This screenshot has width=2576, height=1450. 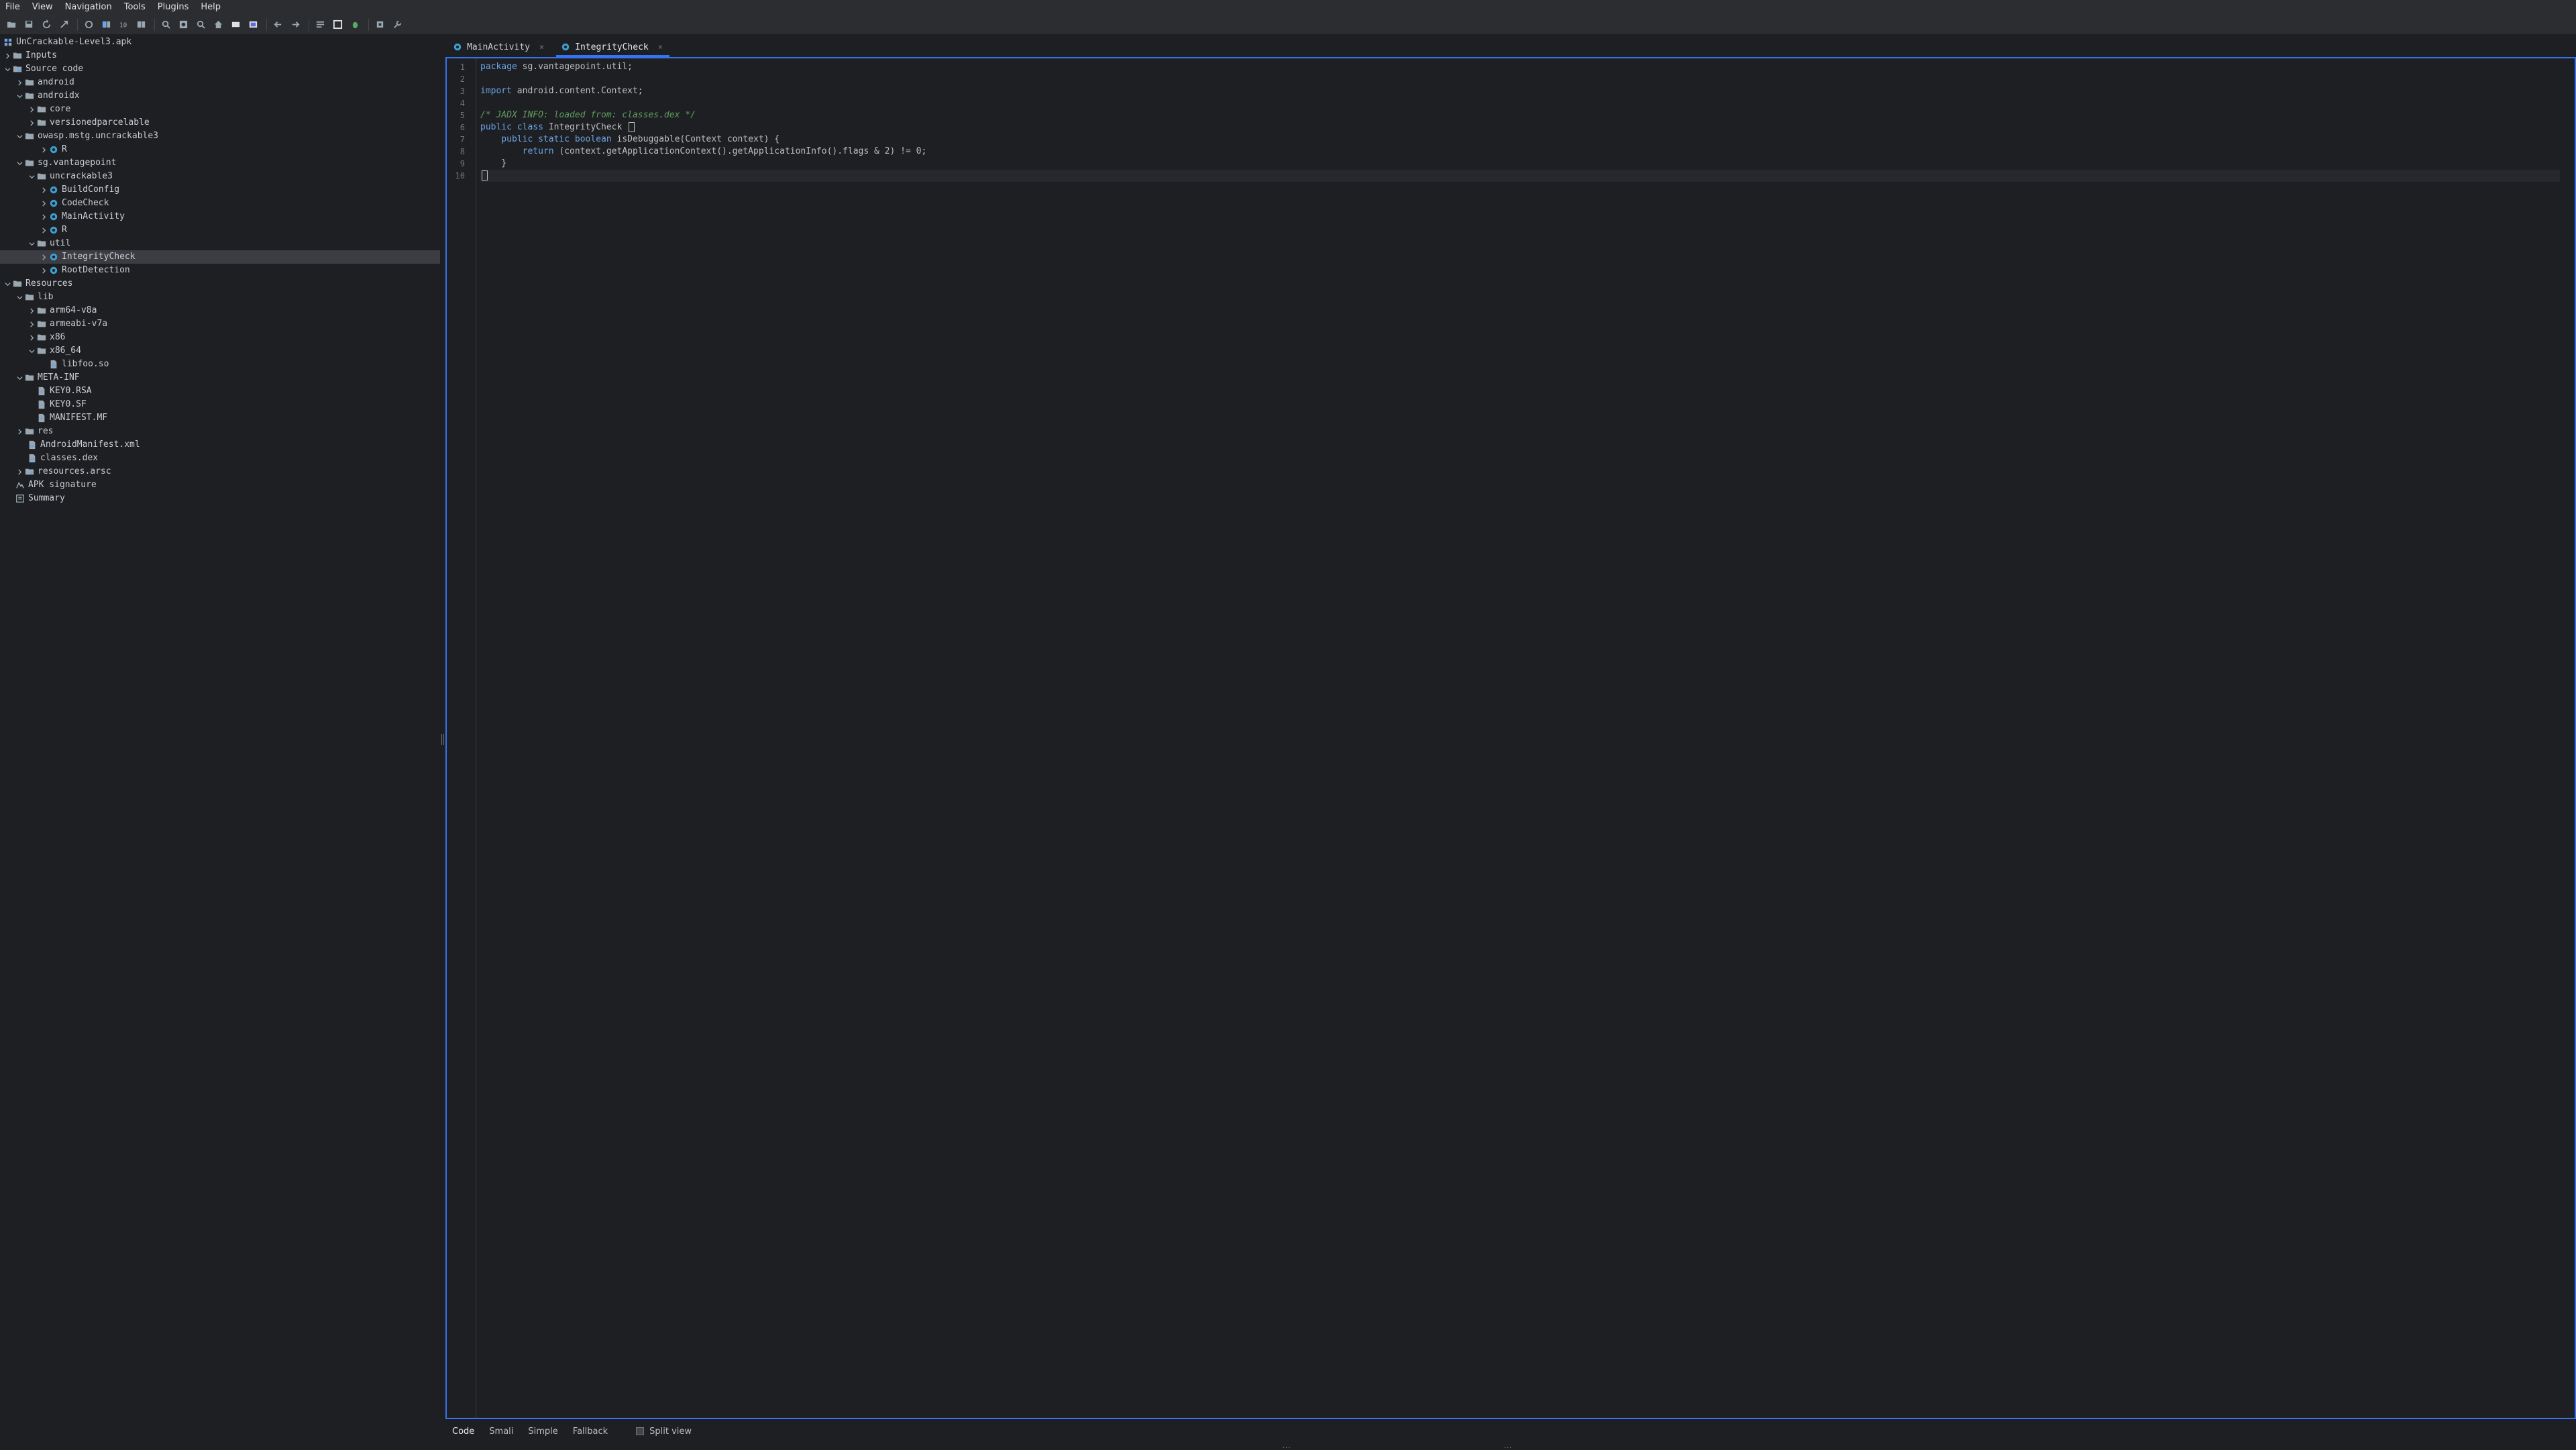 What do you see at coordinates (337, 24) in the screenshot?
I see `layout-icon` at bounding box center [337, 24].